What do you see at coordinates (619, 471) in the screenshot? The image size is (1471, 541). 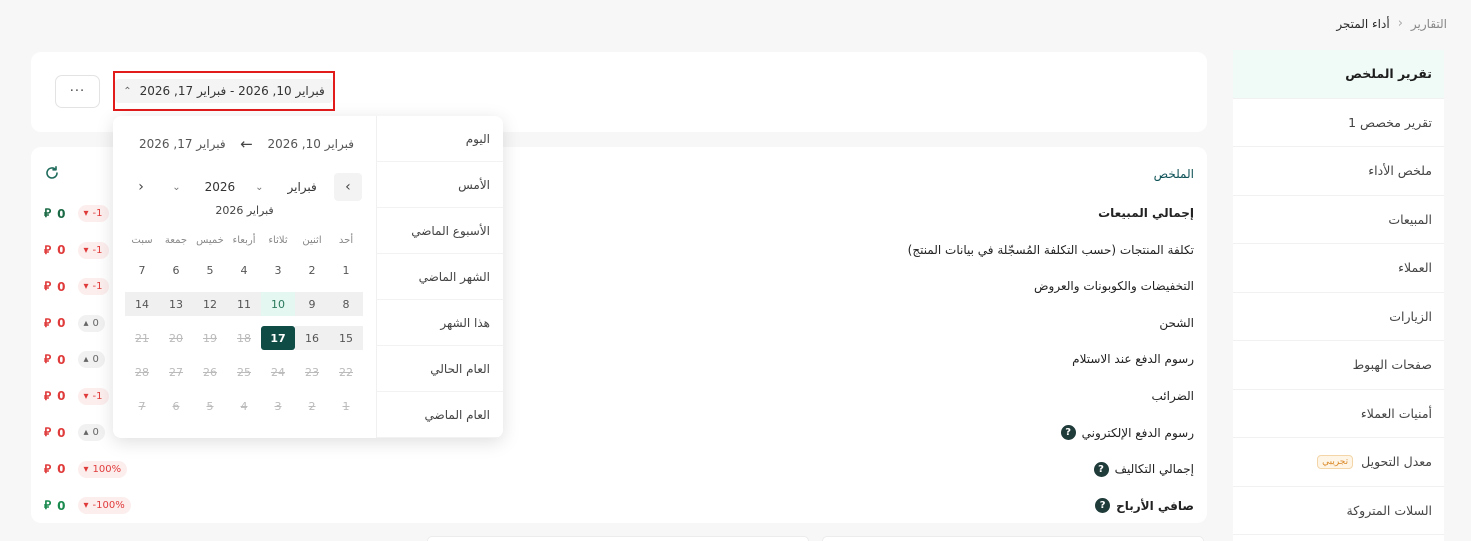 I see `summary-row: إجمالي التكاليف? ⃁ 0 ▾ 100%` at bounding box center [619, 471].